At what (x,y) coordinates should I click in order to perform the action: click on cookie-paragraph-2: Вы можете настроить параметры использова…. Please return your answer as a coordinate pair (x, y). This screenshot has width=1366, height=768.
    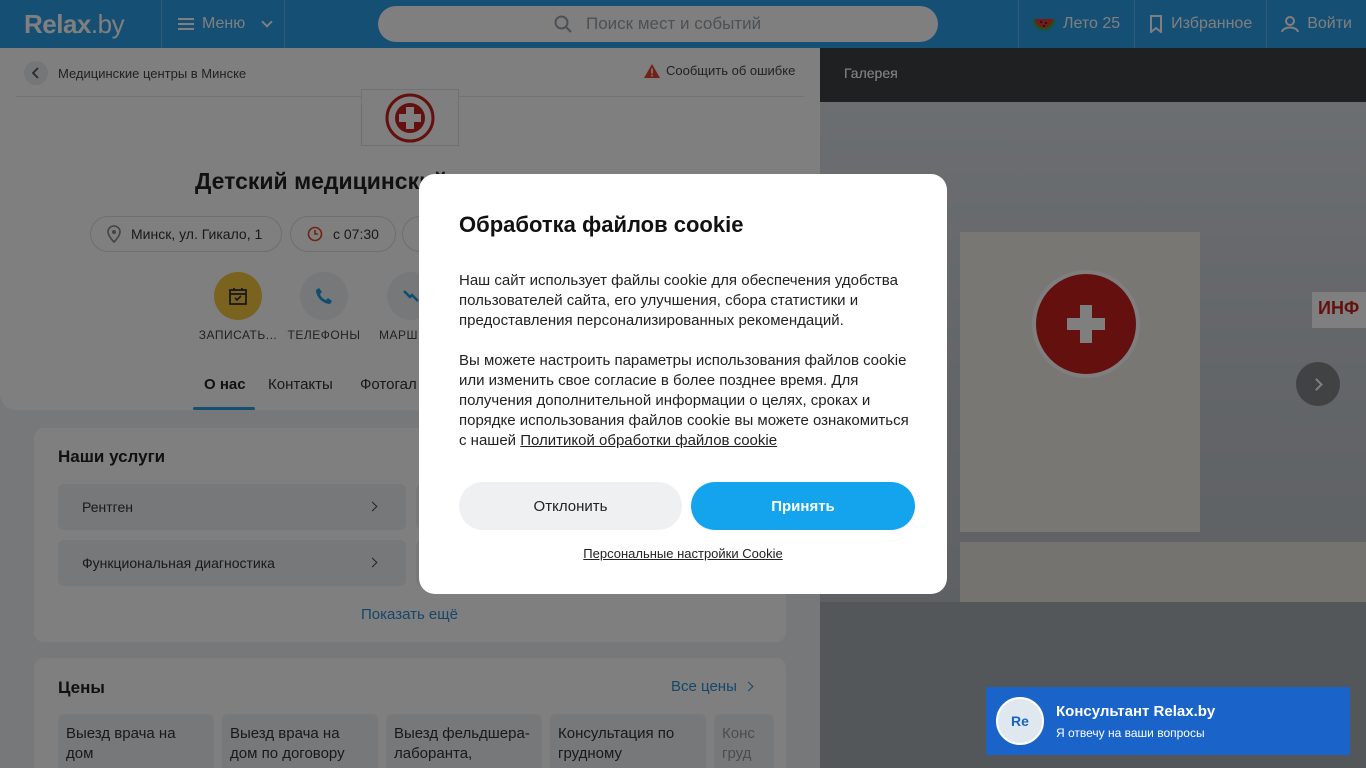
    Looking at the image, I should click on (685, 401).